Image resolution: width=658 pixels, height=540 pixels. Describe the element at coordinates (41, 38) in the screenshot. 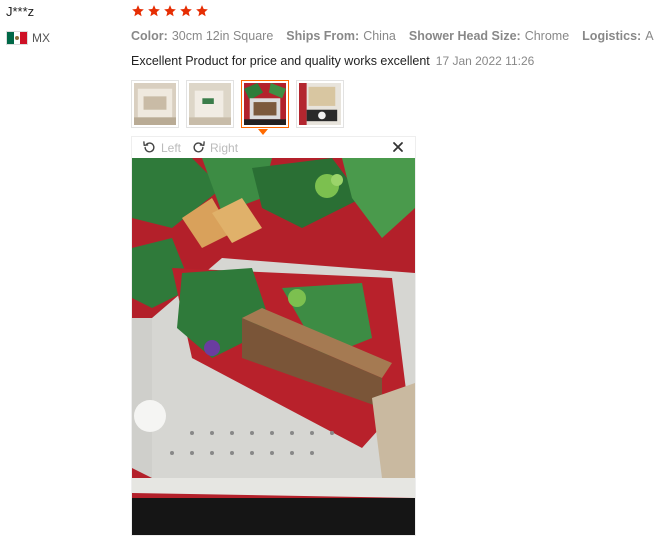

I see `country-code: MX` at that location.